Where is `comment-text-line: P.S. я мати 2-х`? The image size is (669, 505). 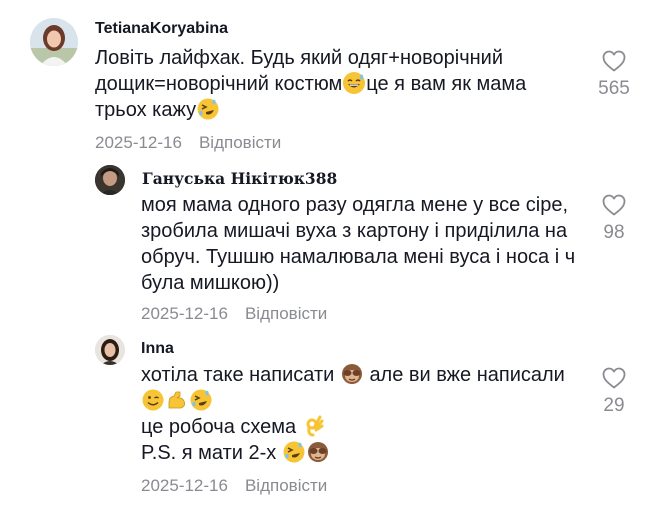
comment-text-line: P.S. я мати 2-х is located at coordinates (235, 453).